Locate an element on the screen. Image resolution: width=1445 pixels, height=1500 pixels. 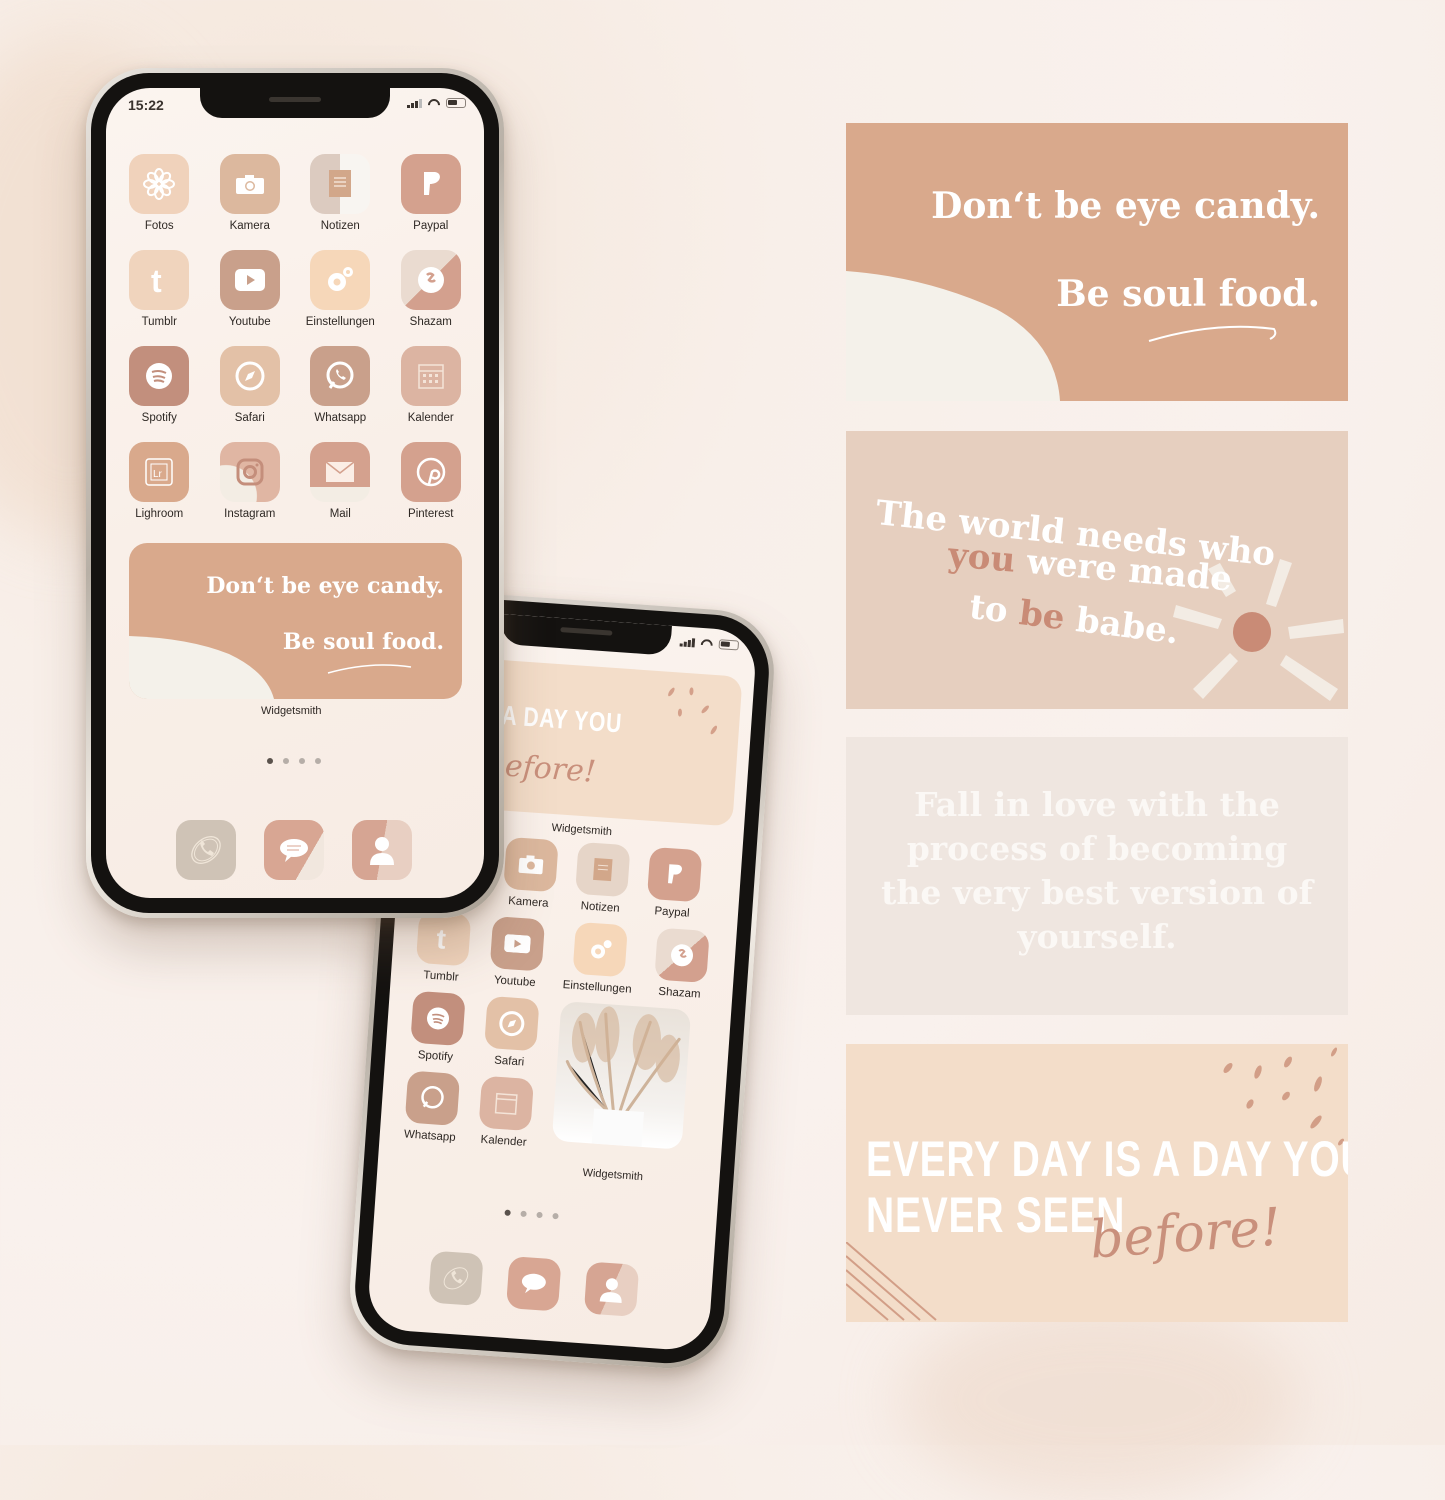
card-2-accent-be: be is located at coordinates (1041, 616).